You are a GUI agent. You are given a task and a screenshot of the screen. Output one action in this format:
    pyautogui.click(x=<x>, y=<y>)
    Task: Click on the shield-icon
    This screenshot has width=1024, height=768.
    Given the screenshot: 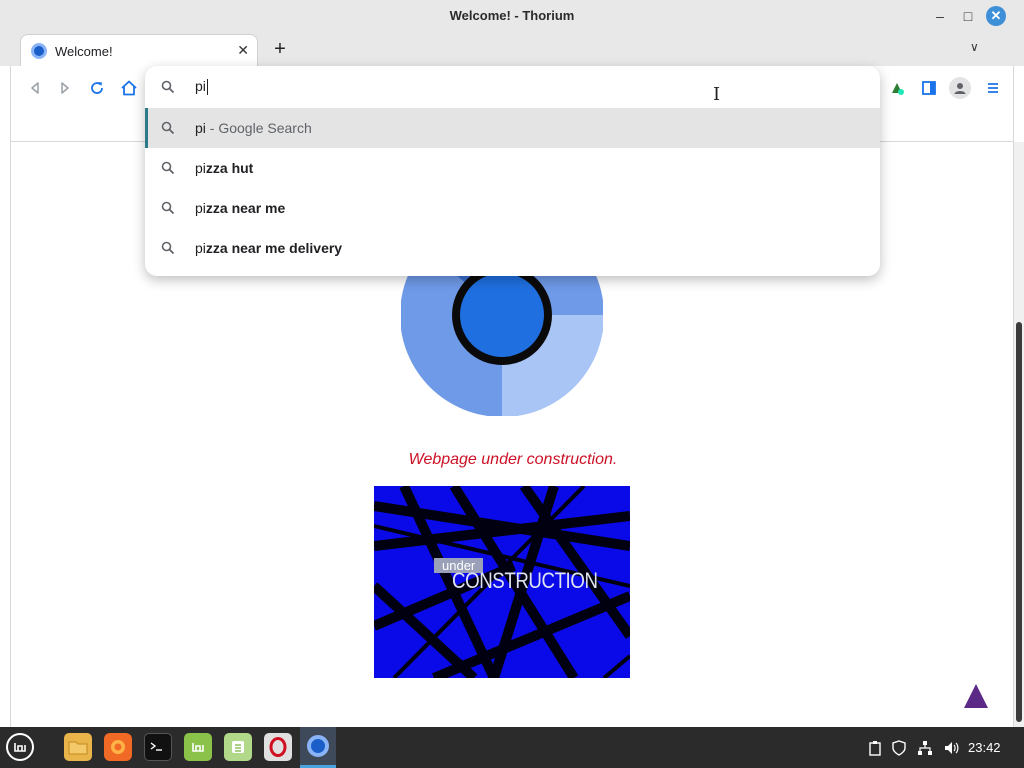 What is the action you would take?
    pyautogui.click(x=899, y=748)
    